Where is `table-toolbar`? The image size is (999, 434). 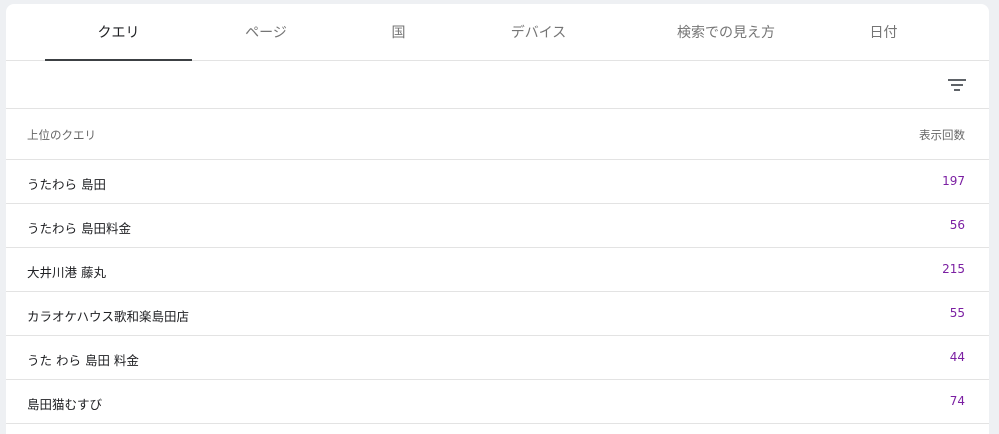
table-toolbar is located at coordinates (497, 85).